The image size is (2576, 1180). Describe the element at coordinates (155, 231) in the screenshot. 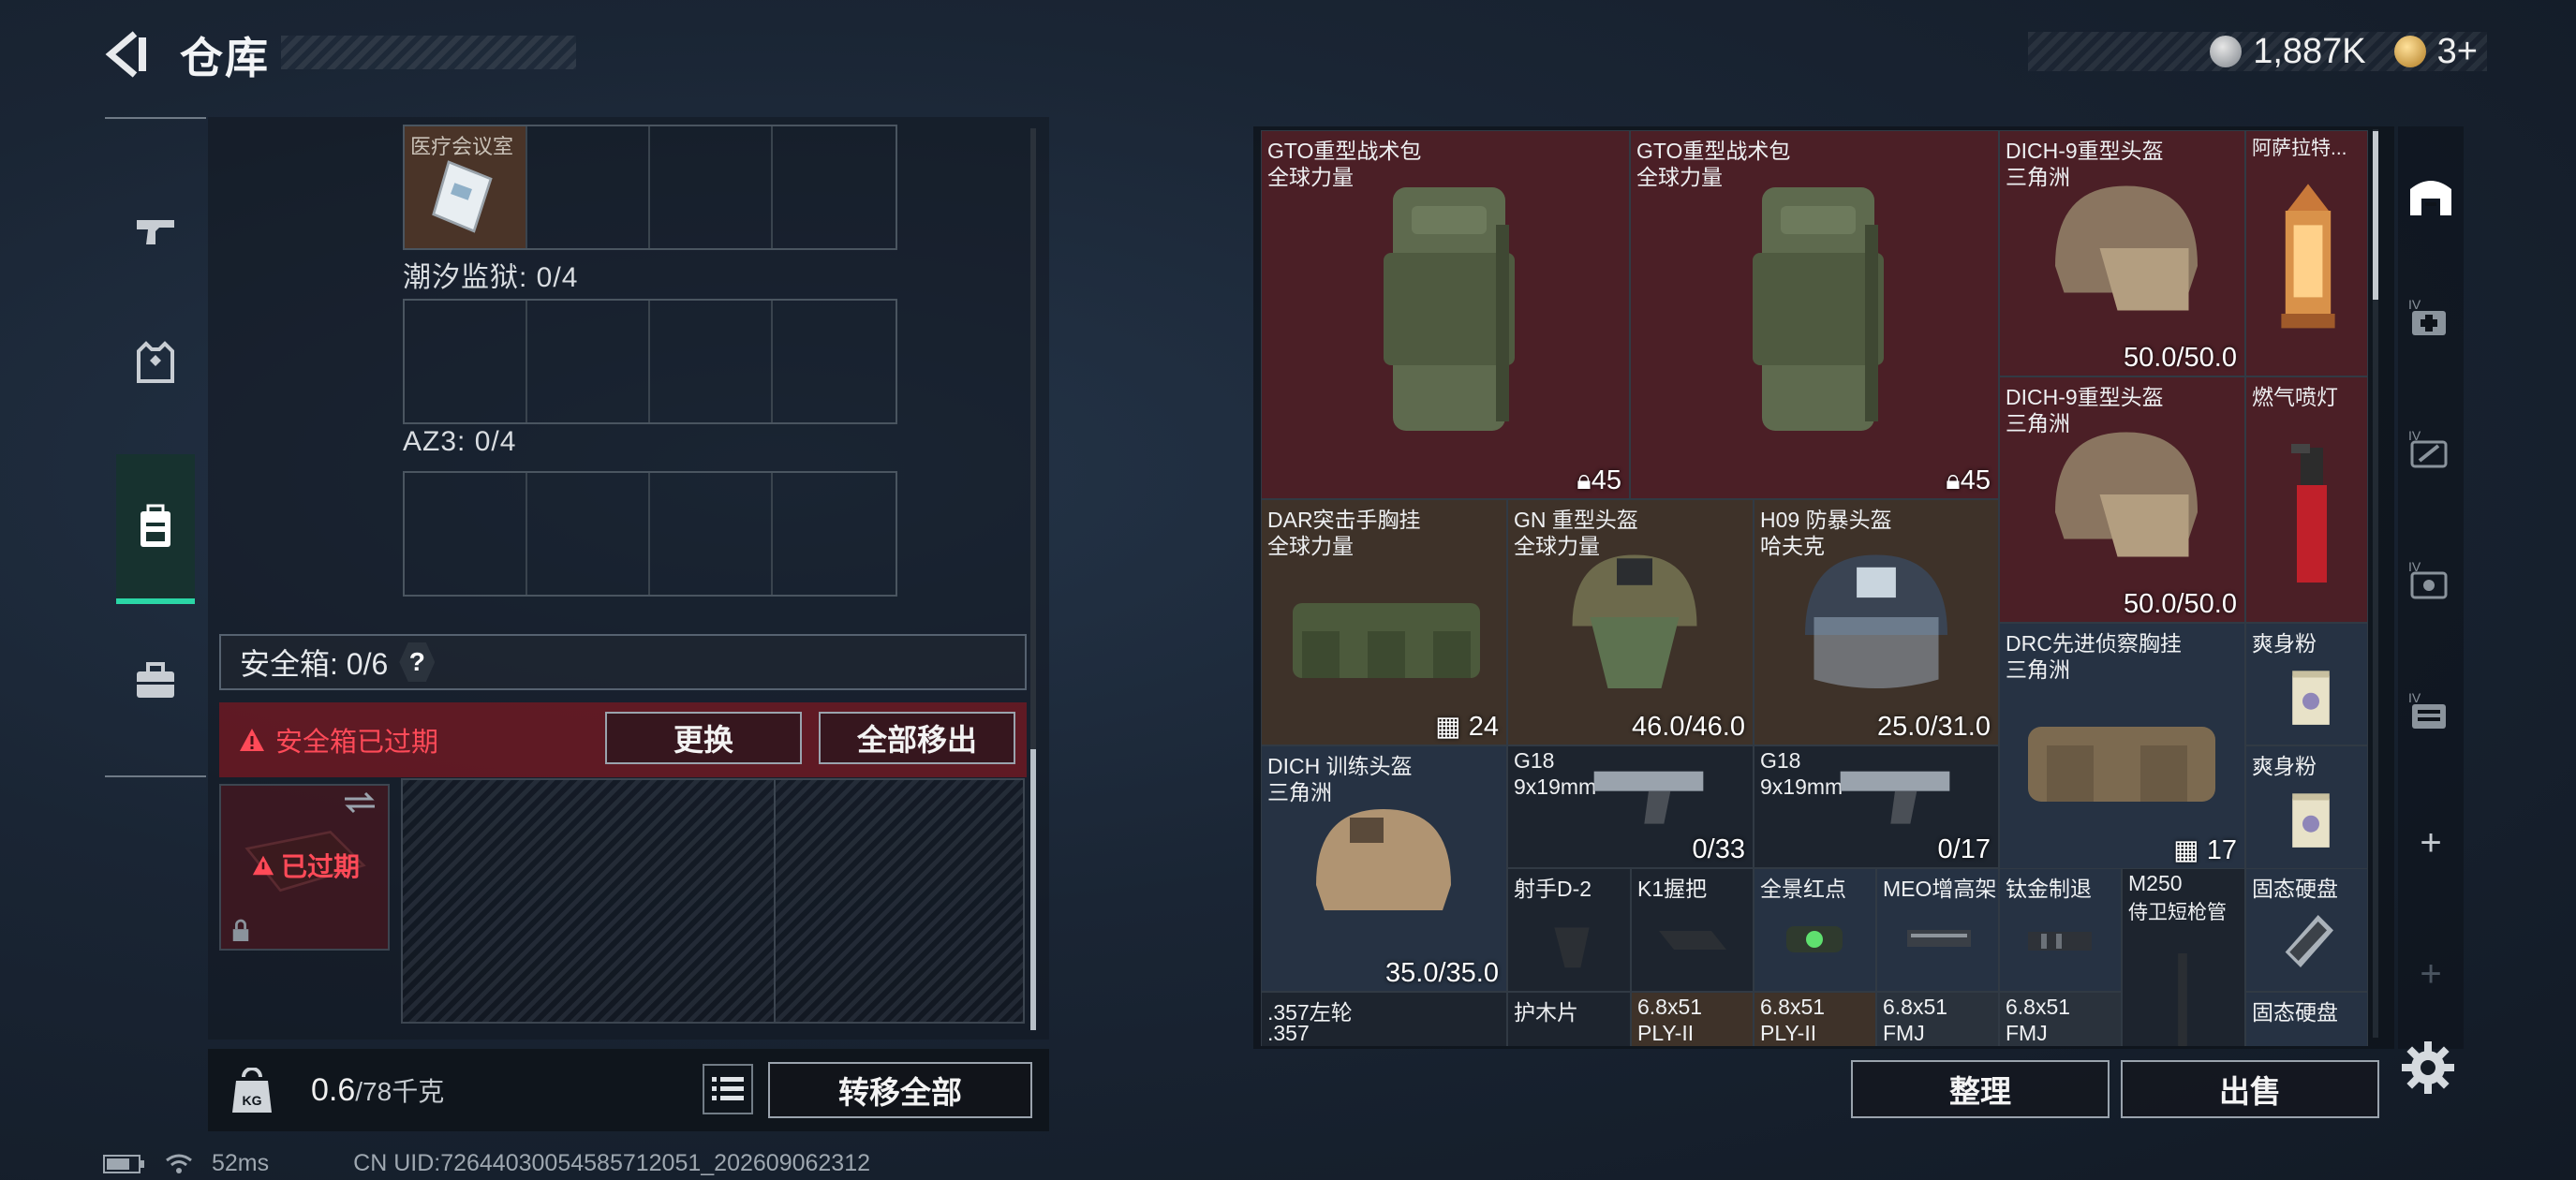

I see `tab-weapons` at that location.